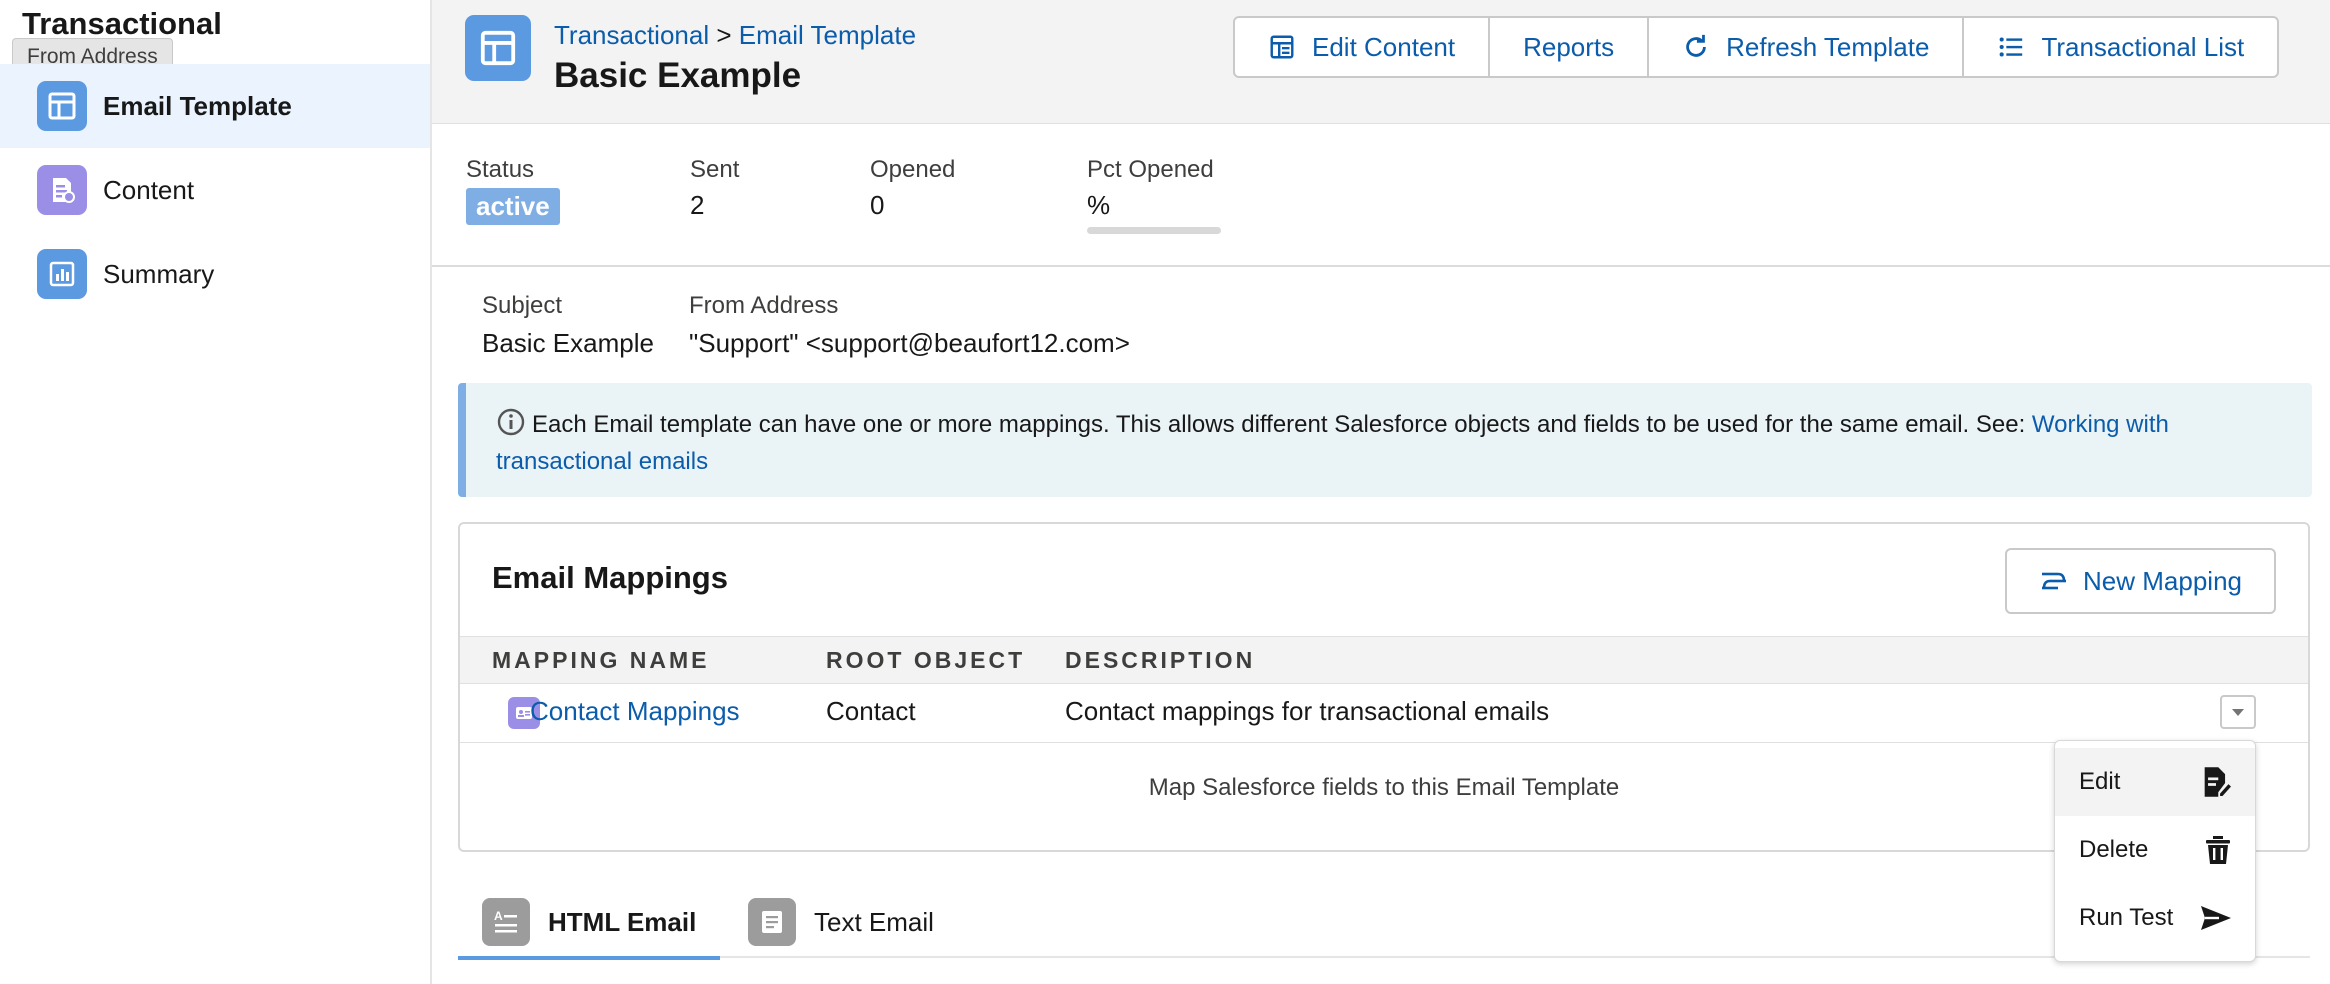 The image size is (2330, 984). What do you see at coordinates (522, 305) in the screenshot?
I see `detail-label: Subject` at bounding box center [522, 305].